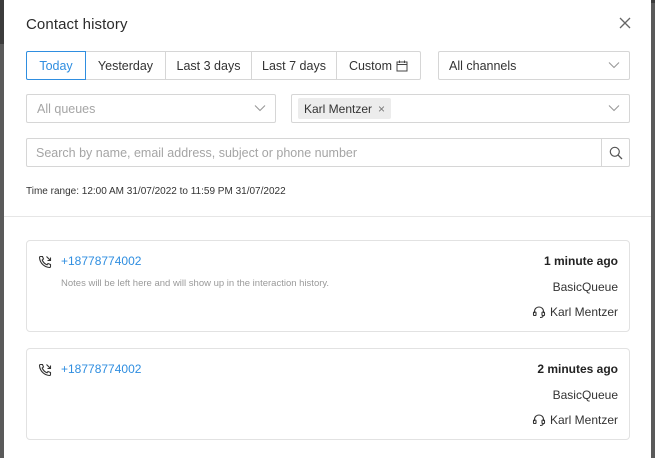 Image resolution: width=655 pixels, height=458 pixels. I want to click on search-icon, so click(615, 152).